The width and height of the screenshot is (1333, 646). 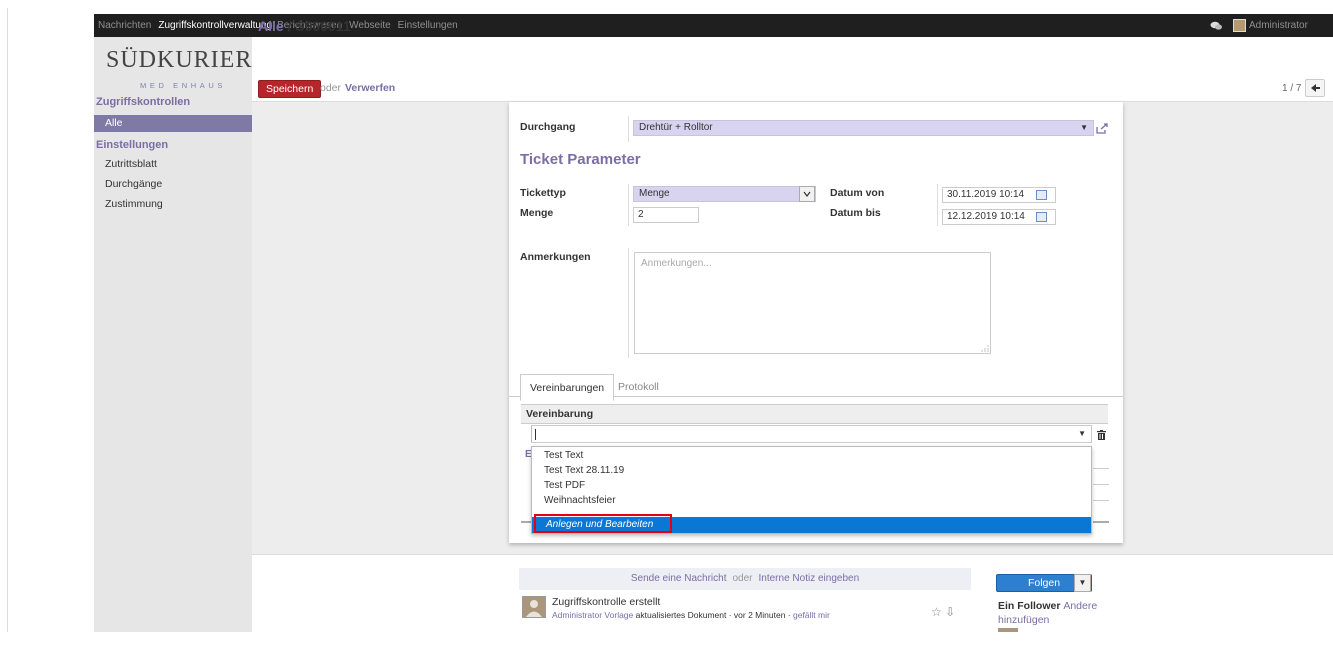 What do you see at coordinates (807, 194) in the screenshot?
I see `chevron-down-icon` at bounding box center [807, 194].